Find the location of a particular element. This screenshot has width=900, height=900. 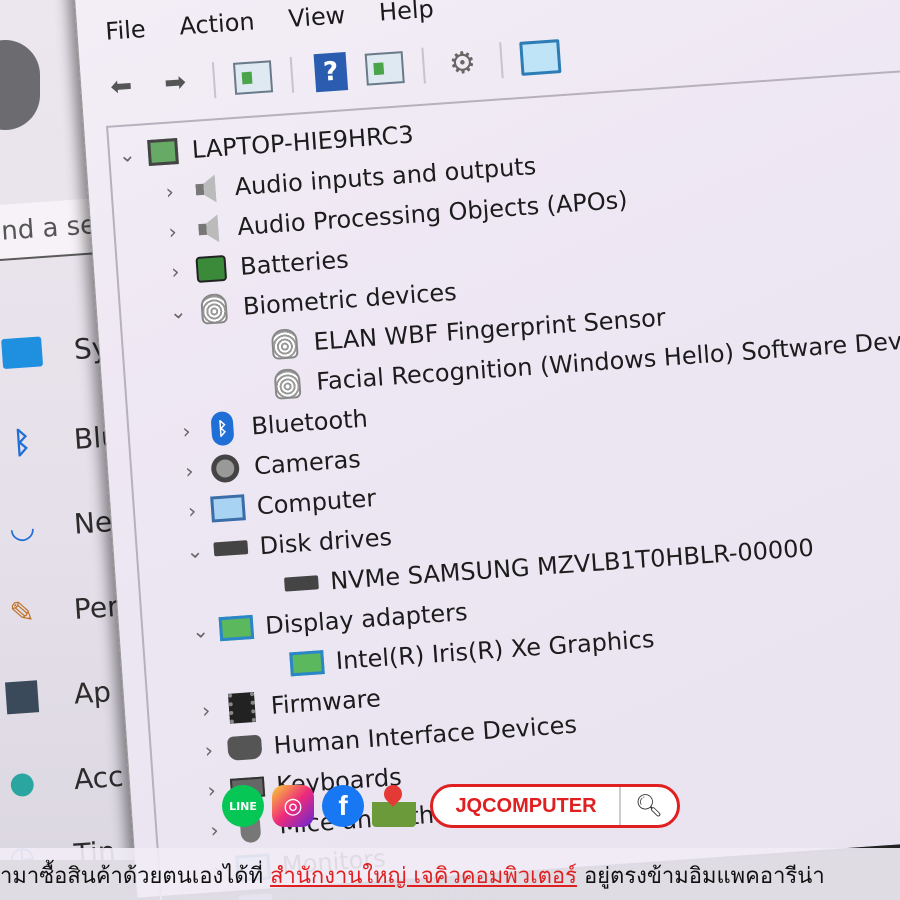

settings-item-label: Ne is located at coordinates (93, 522).